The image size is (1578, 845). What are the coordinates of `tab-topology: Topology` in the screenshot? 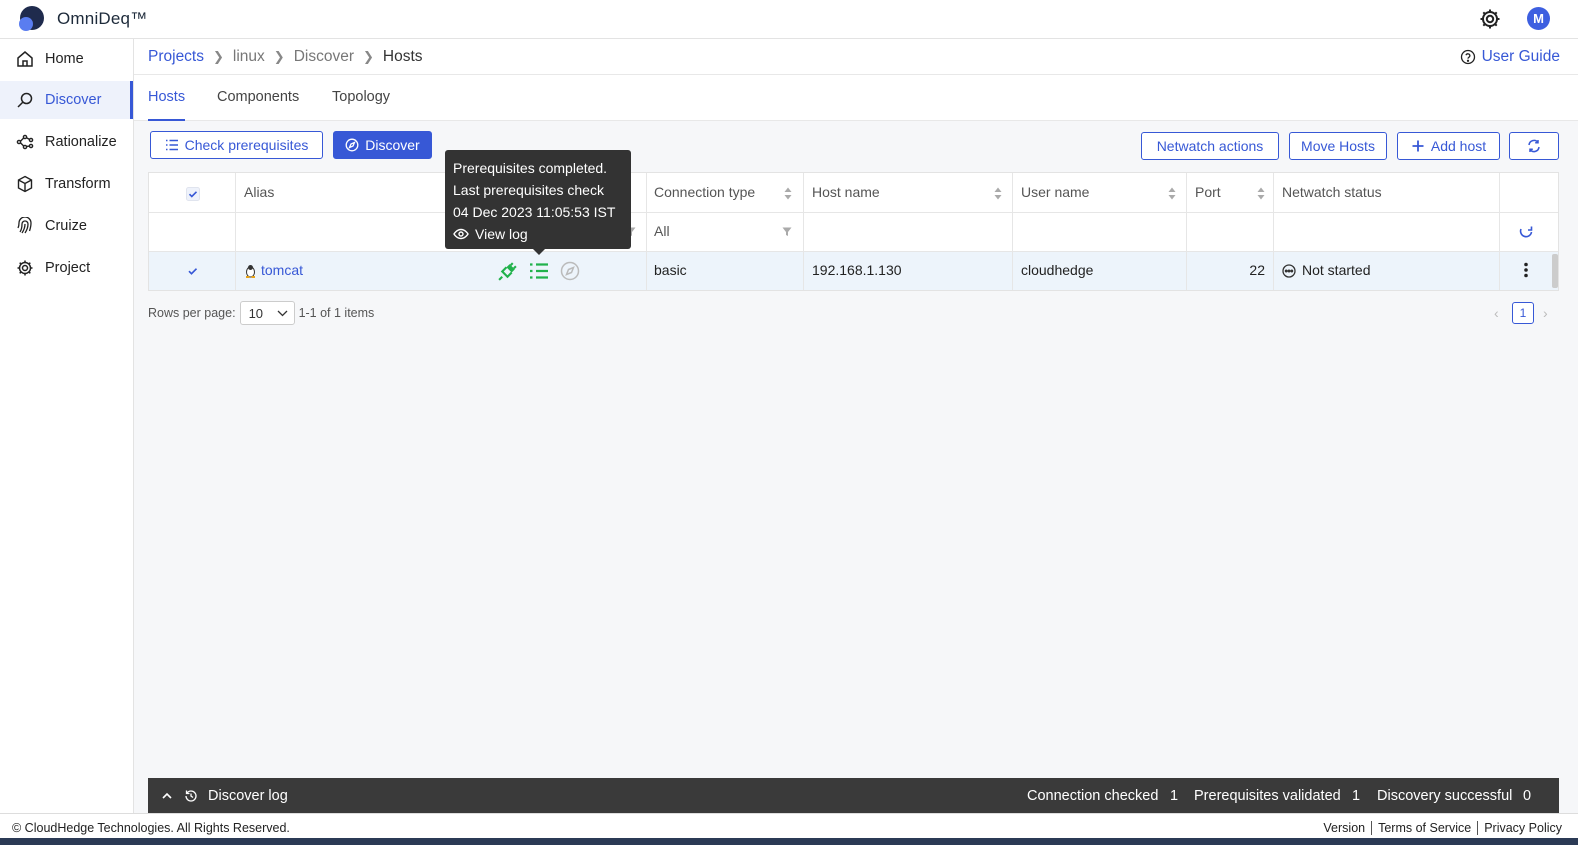 It's located at (361, 105).